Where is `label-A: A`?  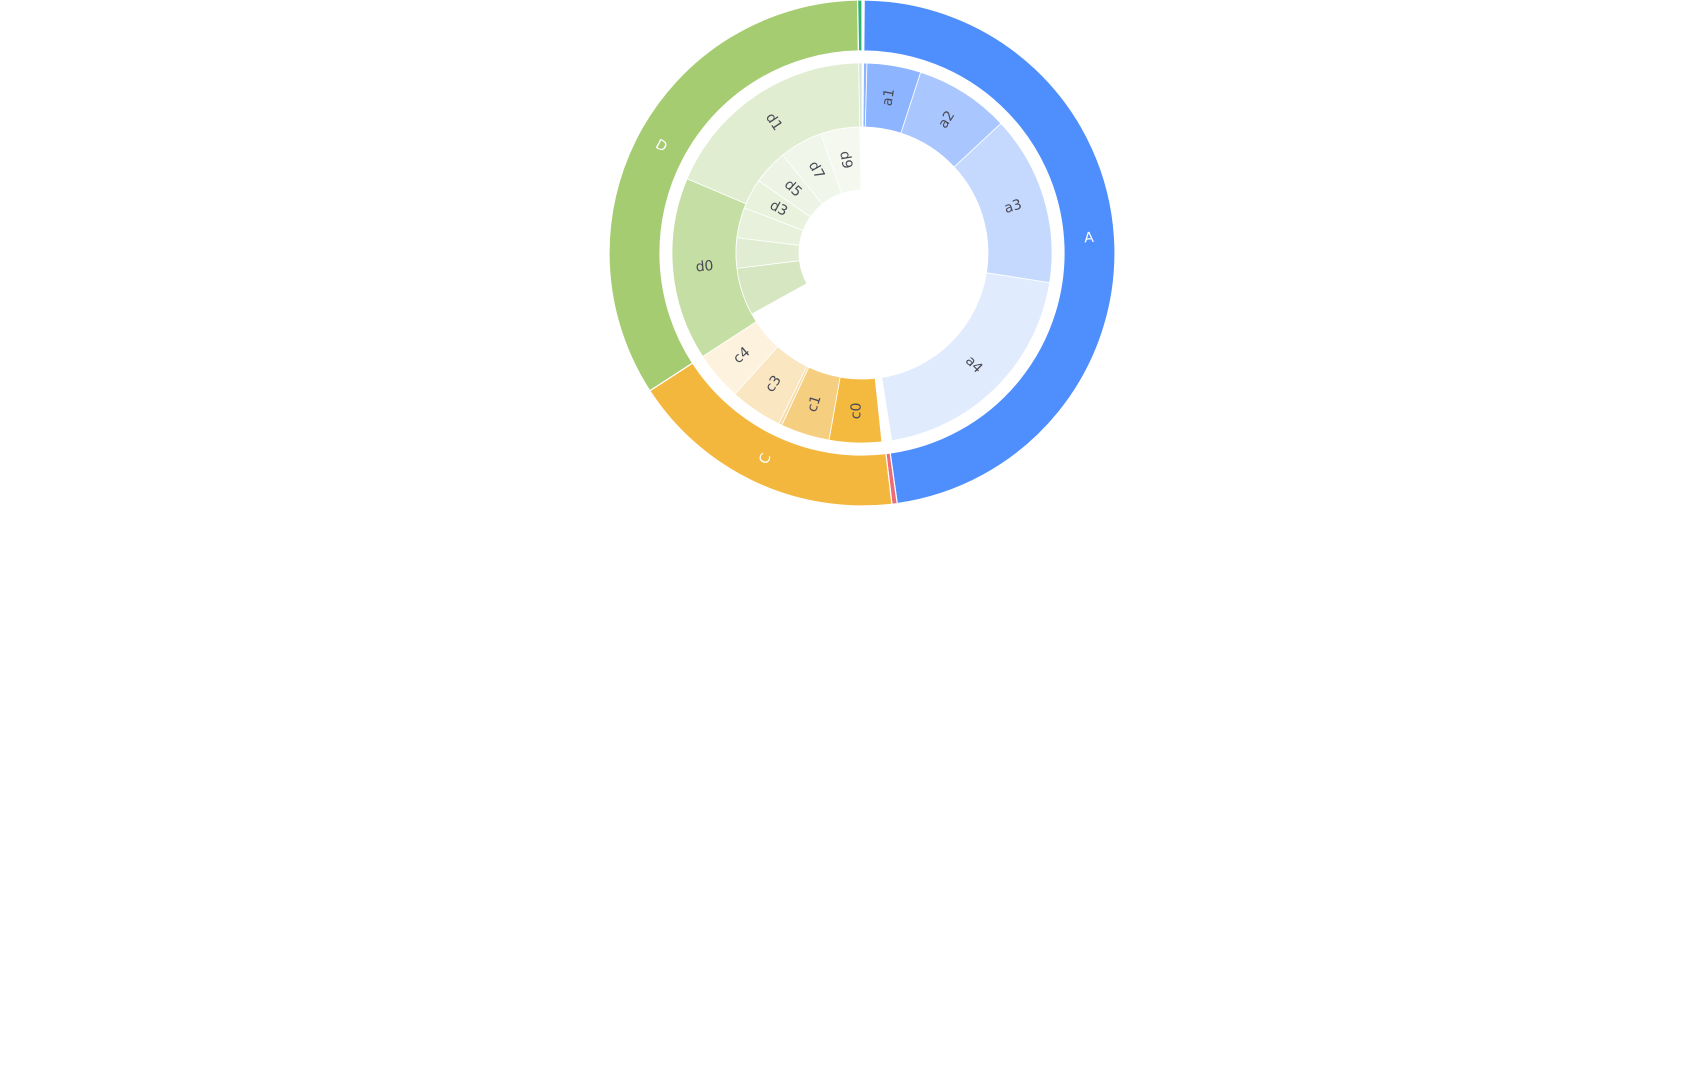
label-A: A is located at coordinates (1089, 238).